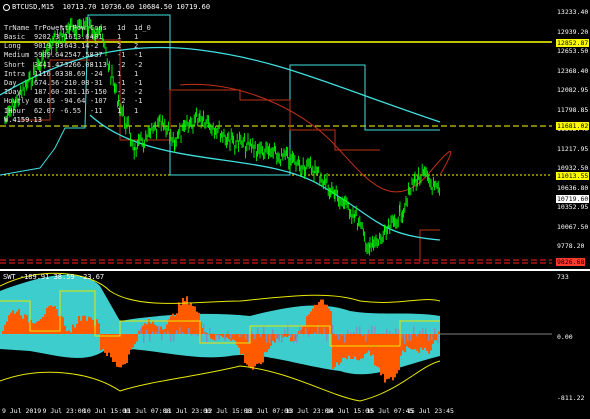  I want to click on table-cell: 68.05, so click(45, 101).